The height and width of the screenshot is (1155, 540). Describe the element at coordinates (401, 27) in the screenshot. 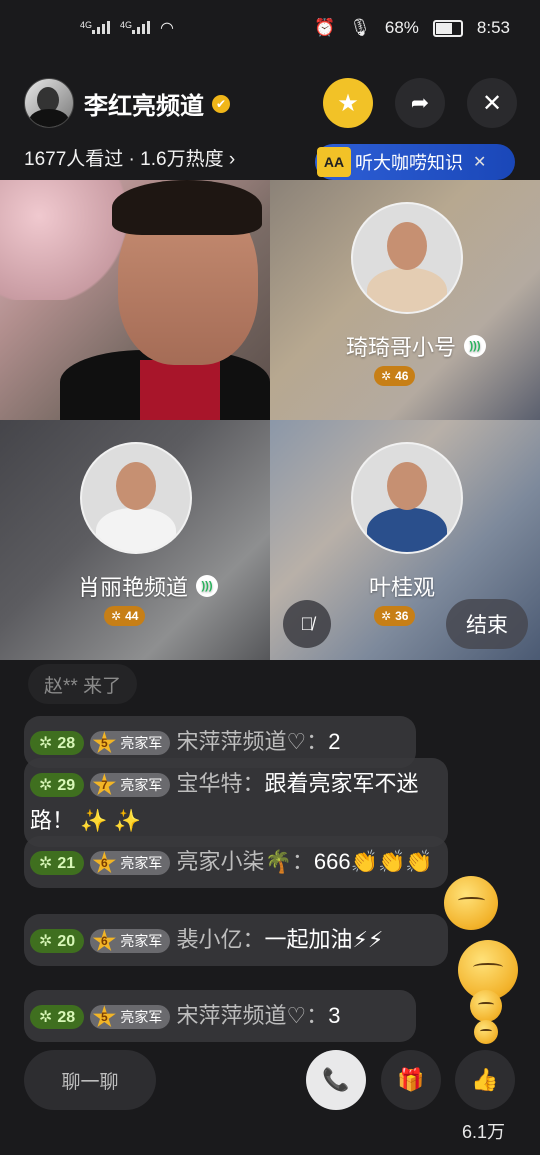

I see `battery-percent: 68%` at that location.